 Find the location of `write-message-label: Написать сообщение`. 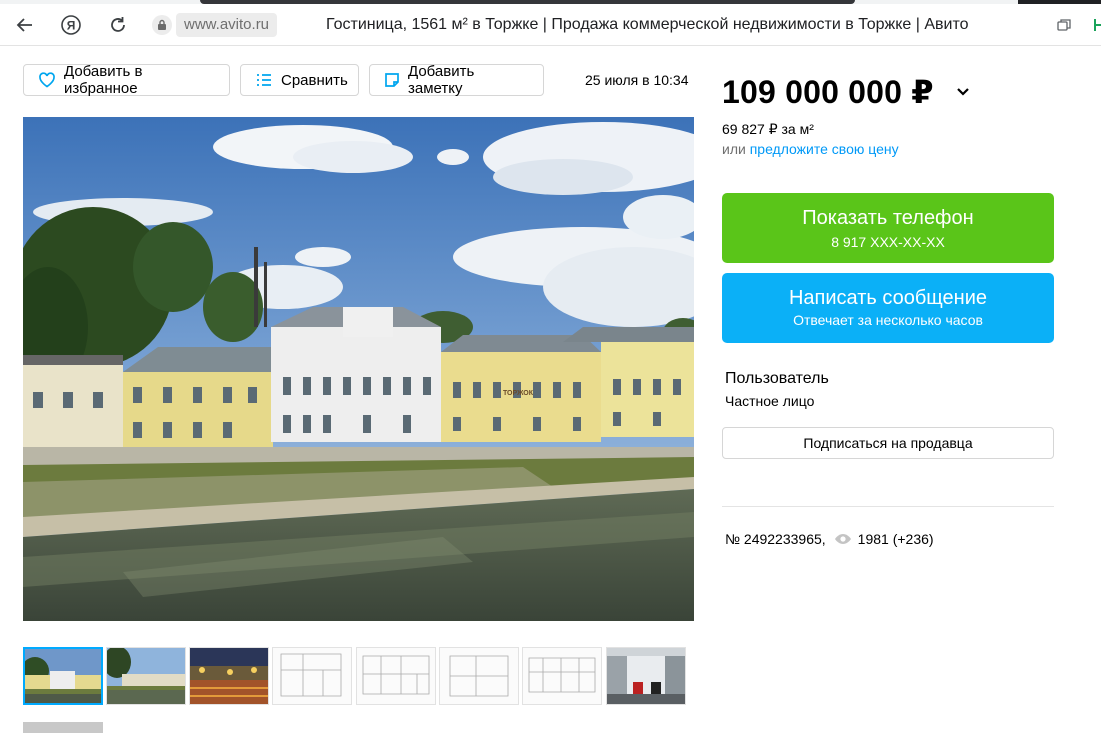

write-message-label: Написать сообщение is located at coordinates (887, 298).